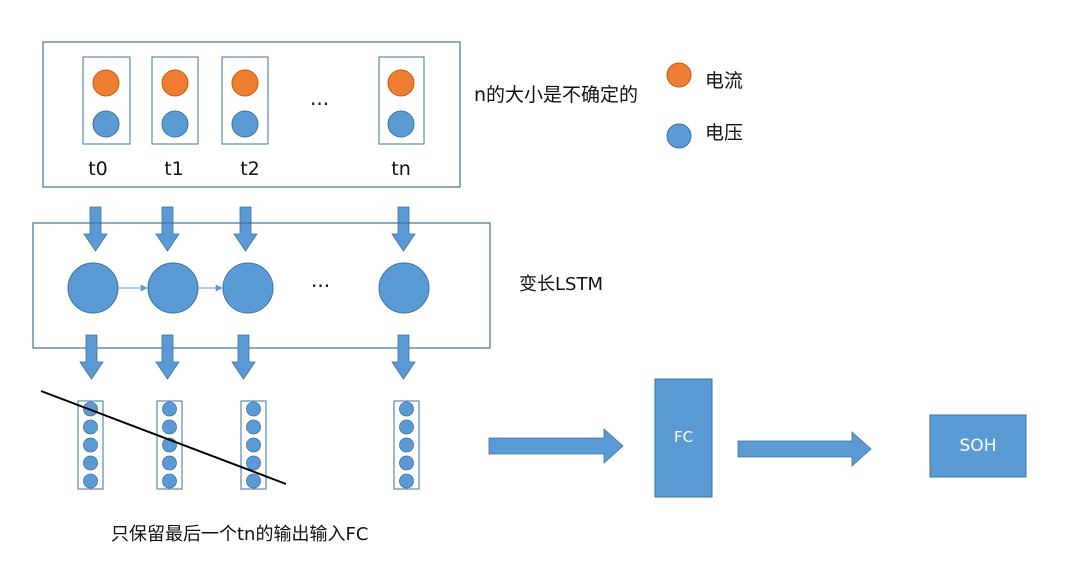 The height and width of the screenshot is (571, 1067). What do you see at coordinates (167, 229) in the screenshot?
I see `down-arrow-t1-upper` at bounding box center [167, 229].